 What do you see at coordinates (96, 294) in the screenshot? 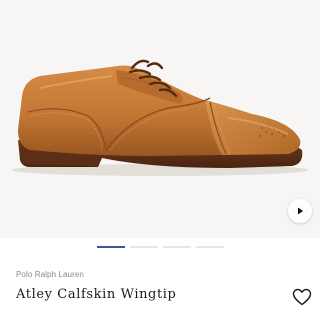
I see `product-title: Atley Calfskin Wingtip` at bounding box center [96, 294].